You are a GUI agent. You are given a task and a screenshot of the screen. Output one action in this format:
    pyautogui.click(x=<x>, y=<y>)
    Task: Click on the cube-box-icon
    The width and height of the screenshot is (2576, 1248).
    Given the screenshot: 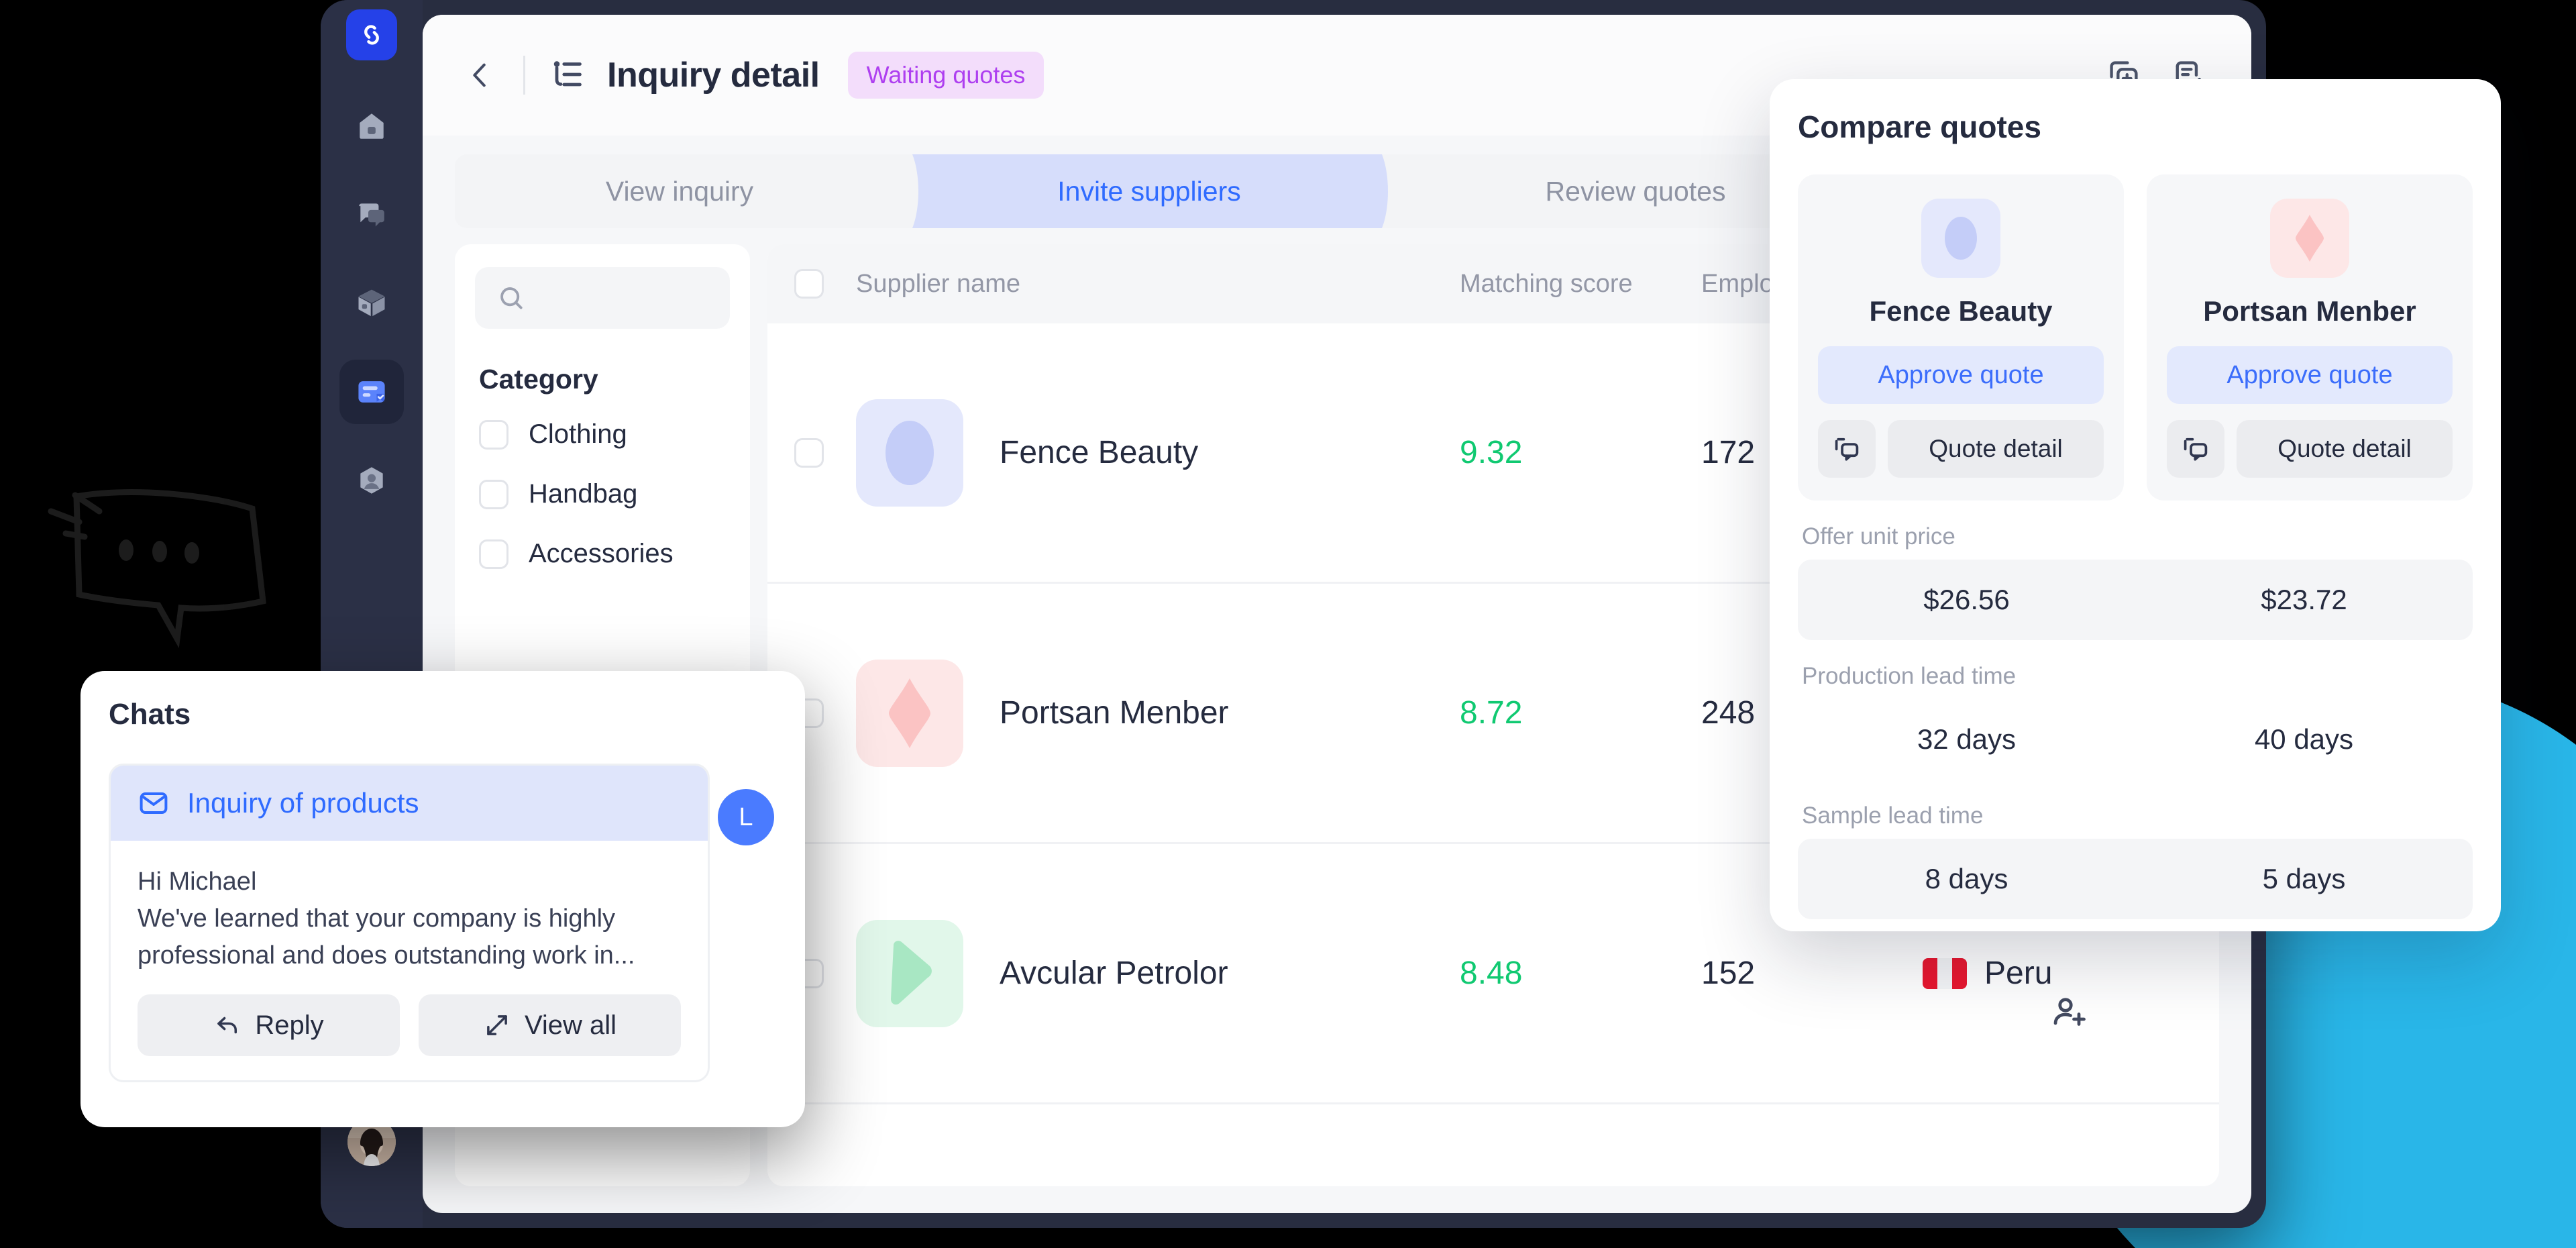 What is the action you would take?
    pyautogui.click(x=371, y=303)
    